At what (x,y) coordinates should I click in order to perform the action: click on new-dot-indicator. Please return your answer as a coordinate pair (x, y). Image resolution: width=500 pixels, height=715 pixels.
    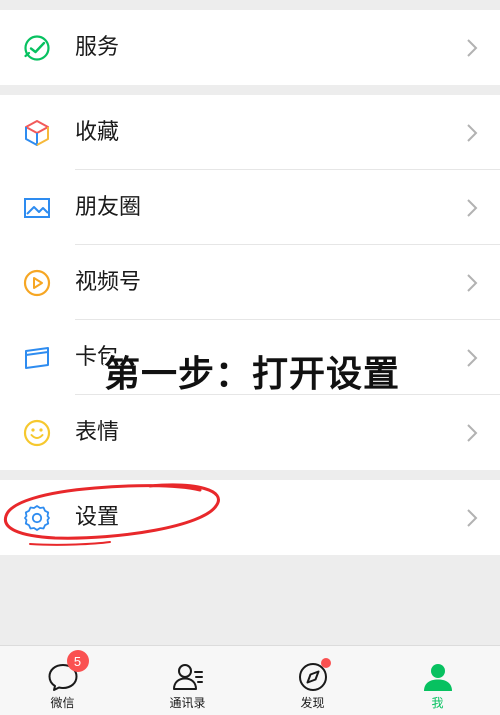
    Looking at the image, I should click on (325, 663).